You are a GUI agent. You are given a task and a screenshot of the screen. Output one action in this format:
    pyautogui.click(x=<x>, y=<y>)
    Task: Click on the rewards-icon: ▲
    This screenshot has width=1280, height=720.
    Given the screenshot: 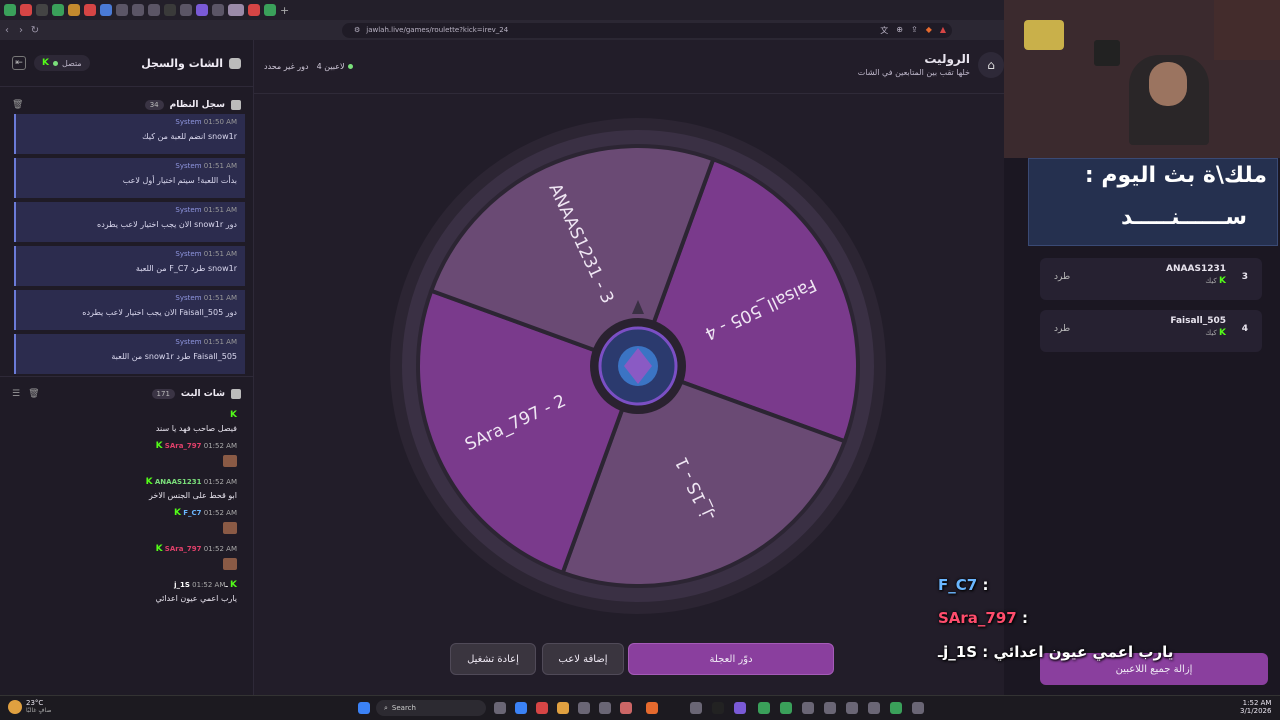 What is the action you would take?
    pyautogui.click(x=943, y=30)
    